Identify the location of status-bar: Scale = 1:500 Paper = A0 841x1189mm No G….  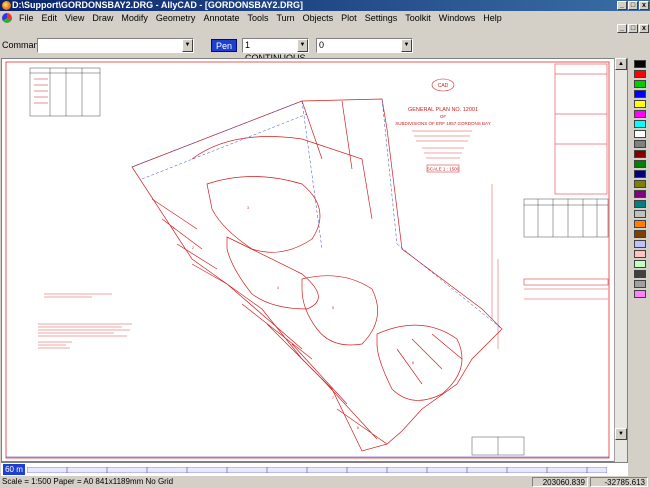
(325, 482).